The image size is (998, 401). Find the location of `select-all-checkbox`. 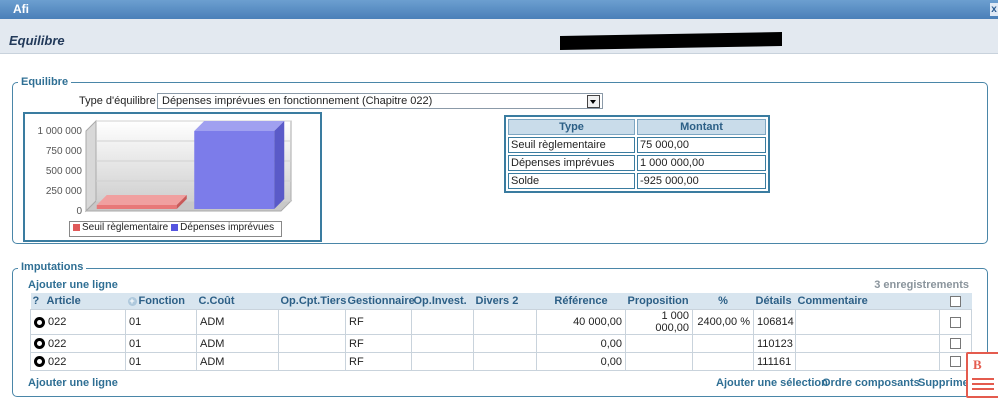

select-all-checkbox is located at coordinates (955, 301).